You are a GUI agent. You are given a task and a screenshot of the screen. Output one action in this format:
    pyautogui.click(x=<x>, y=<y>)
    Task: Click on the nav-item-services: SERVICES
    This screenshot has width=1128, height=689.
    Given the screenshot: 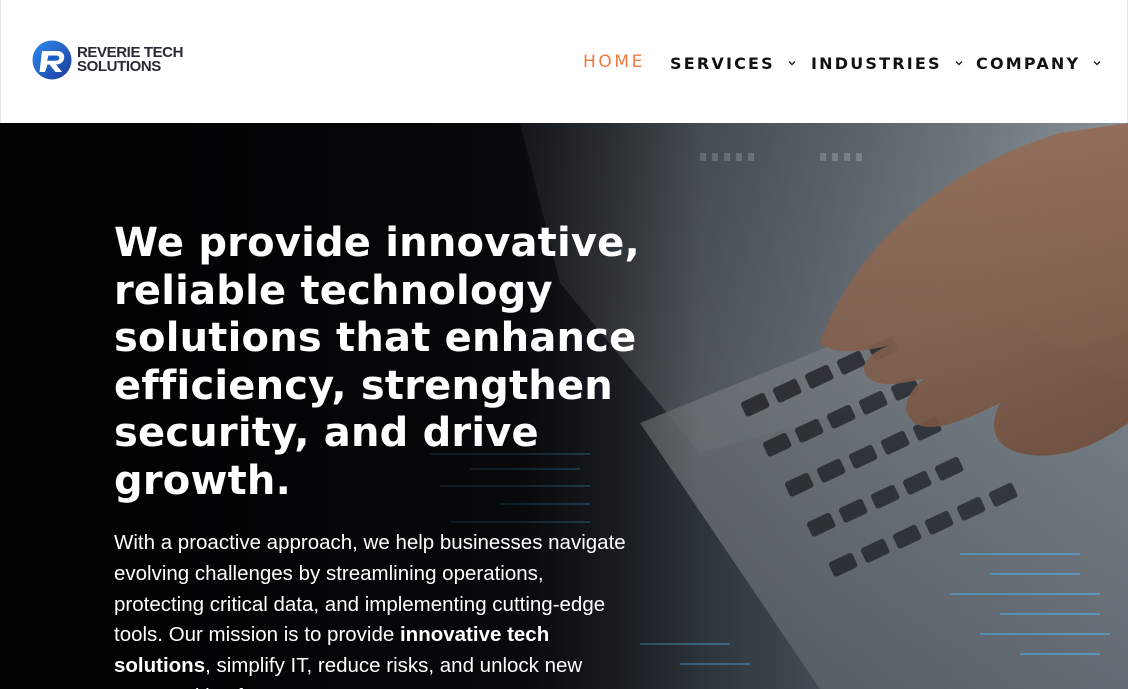 What is the action you would take?
    pyautogui.click(x=733, y=63)
    